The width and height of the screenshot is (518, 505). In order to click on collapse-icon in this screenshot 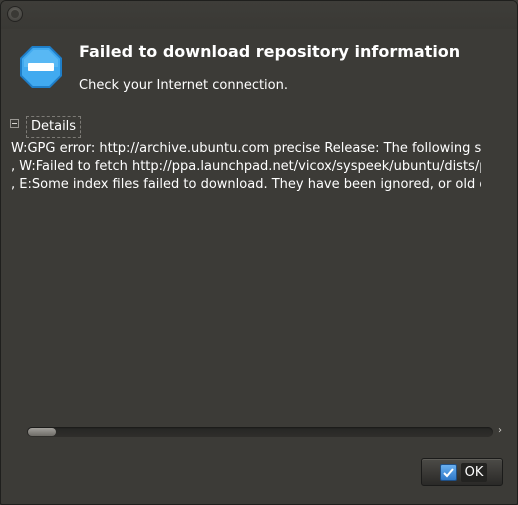, I will do `click(14, 123)`.